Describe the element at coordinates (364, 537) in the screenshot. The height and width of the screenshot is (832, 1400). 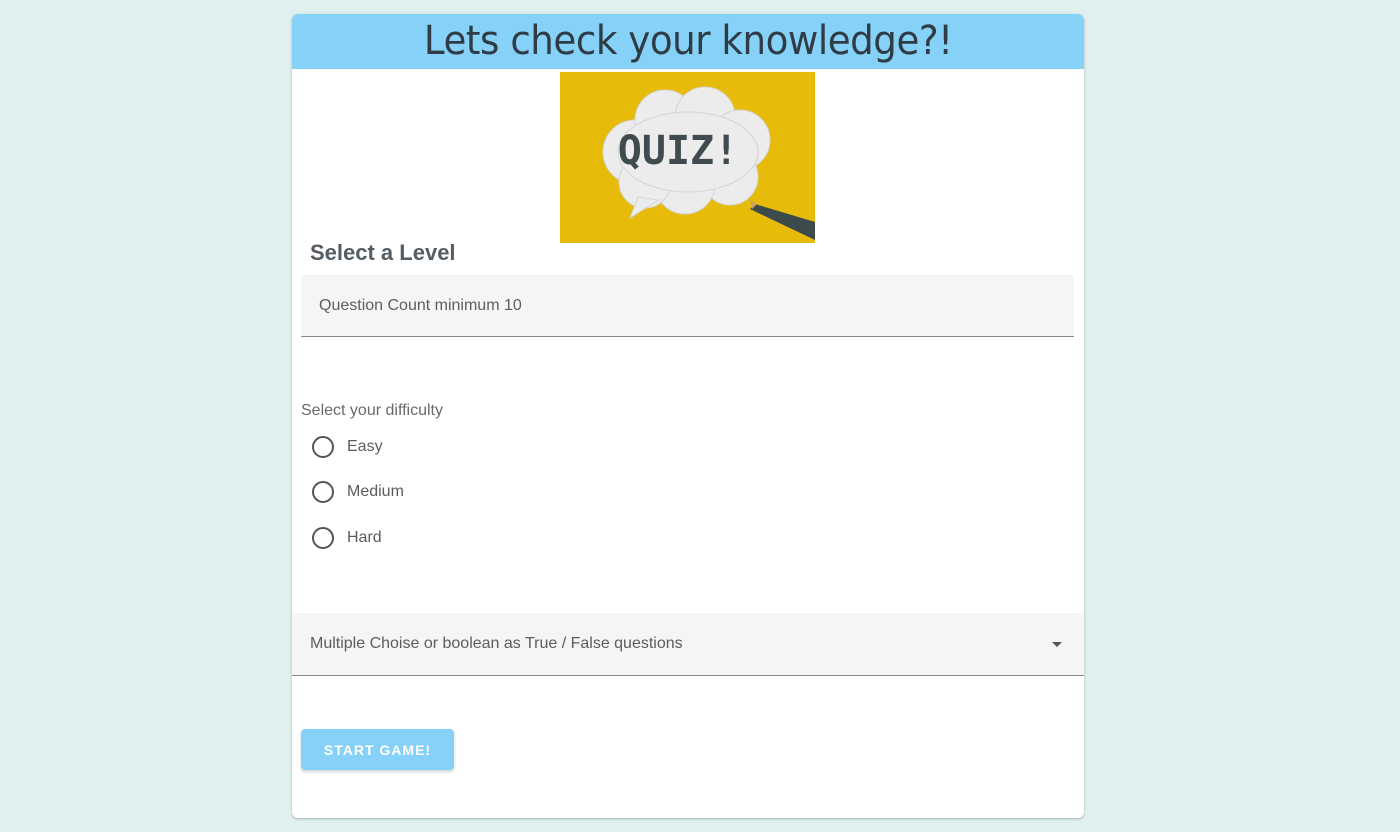
I see `difficulty-option-label: Hard` at that location.